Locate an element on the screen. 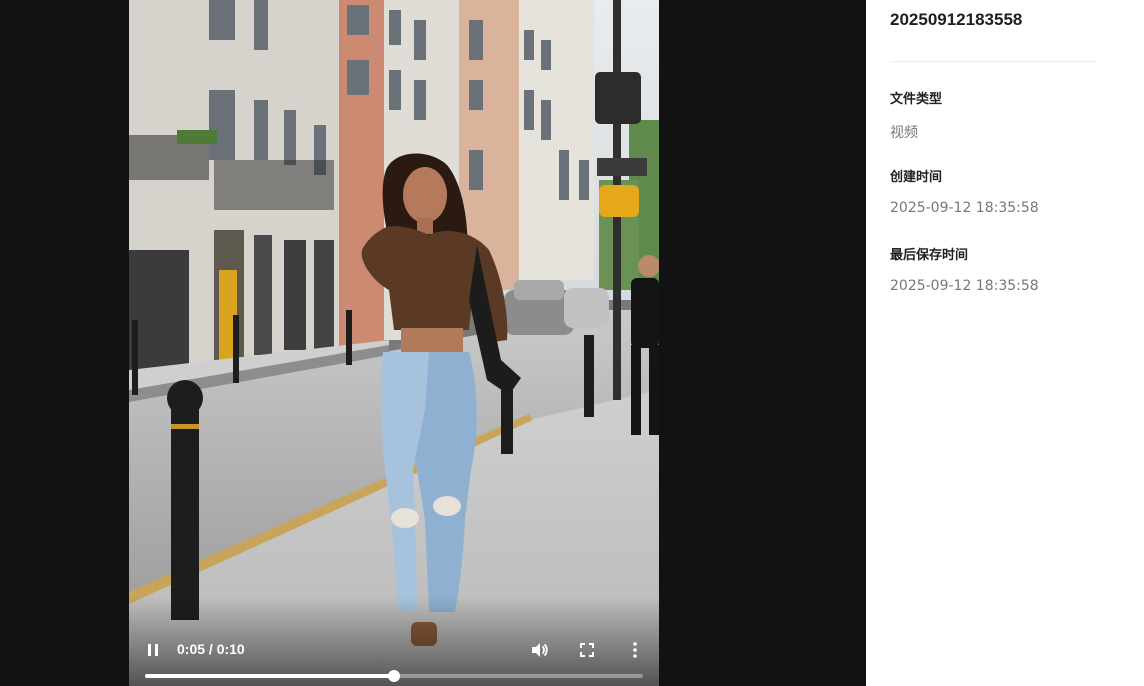 The height and width of the screenshot is (686, 1144). pause-icon is located at coordinates (153, 650).